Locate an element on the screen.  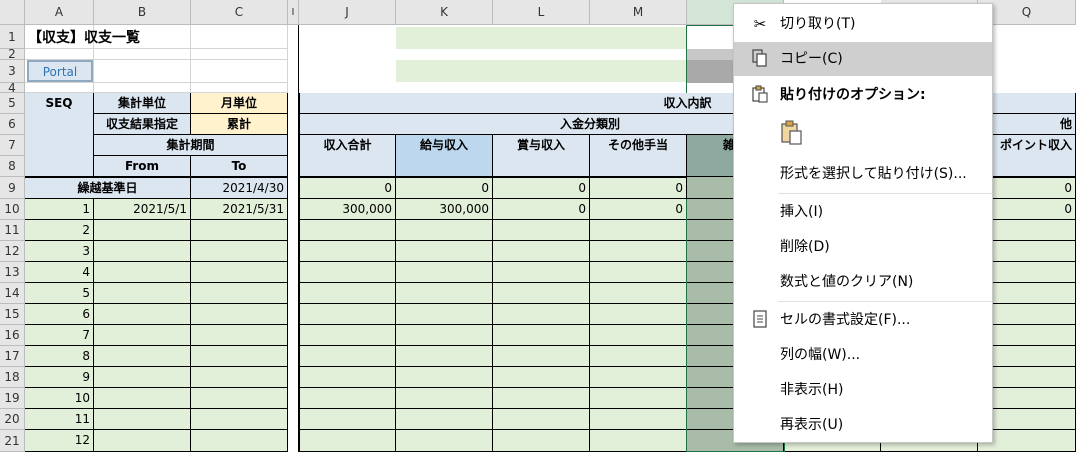
to-cell: 2021/5/31 is located at coordinates (239, 209).